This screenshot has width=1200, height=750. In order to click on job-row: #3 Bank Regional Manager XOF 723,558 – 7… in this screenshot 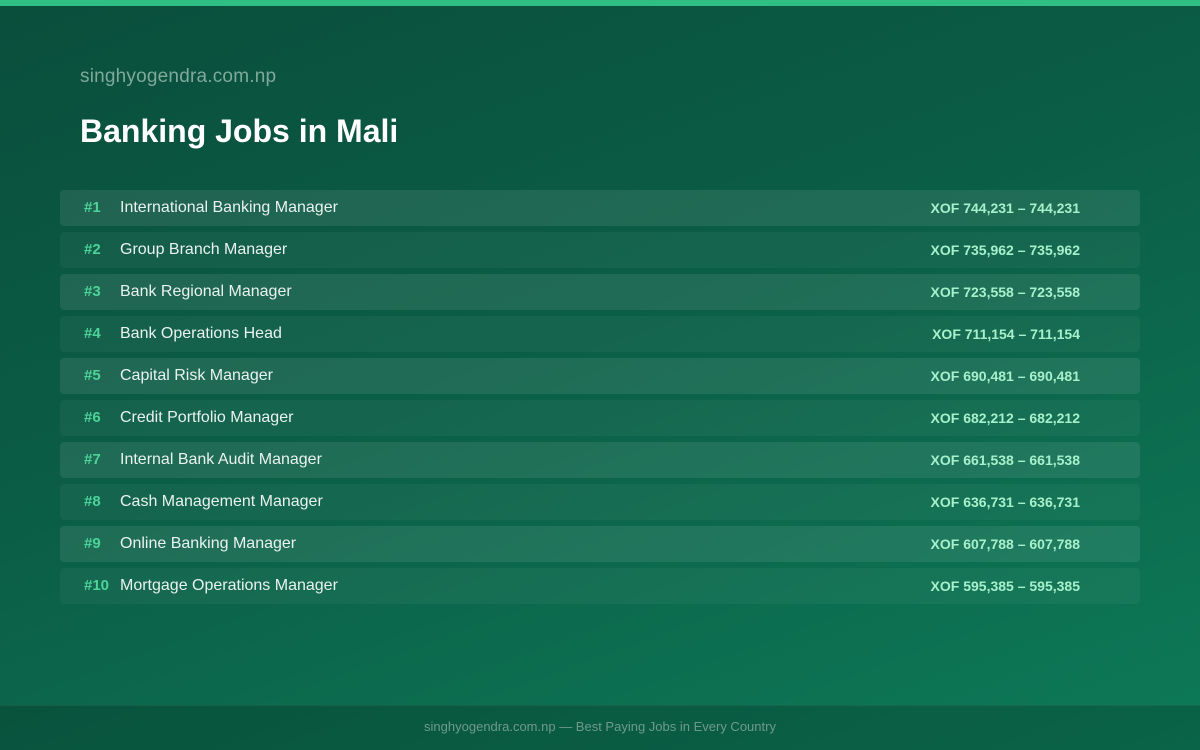, I will do `click(600, 292)`.